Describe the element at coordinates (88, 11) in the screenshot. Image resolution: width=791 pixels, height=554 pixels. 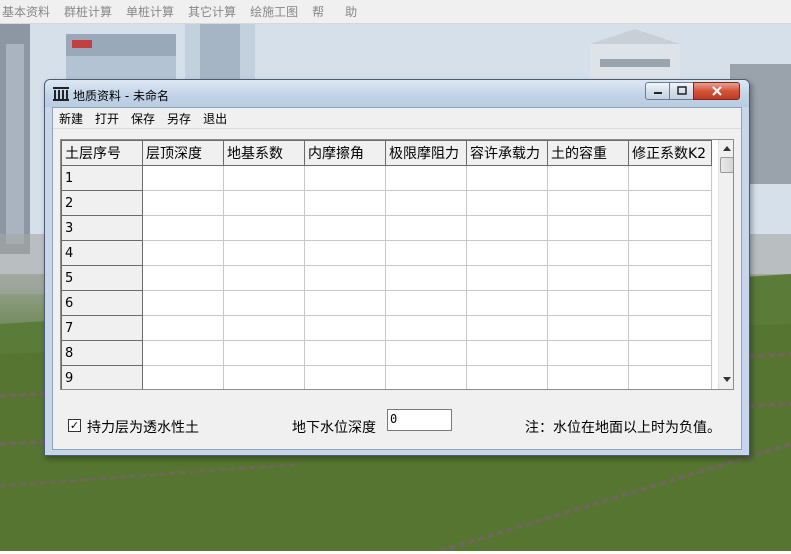
I see `menu-pile-group-calc: 群桩计算` at that location.